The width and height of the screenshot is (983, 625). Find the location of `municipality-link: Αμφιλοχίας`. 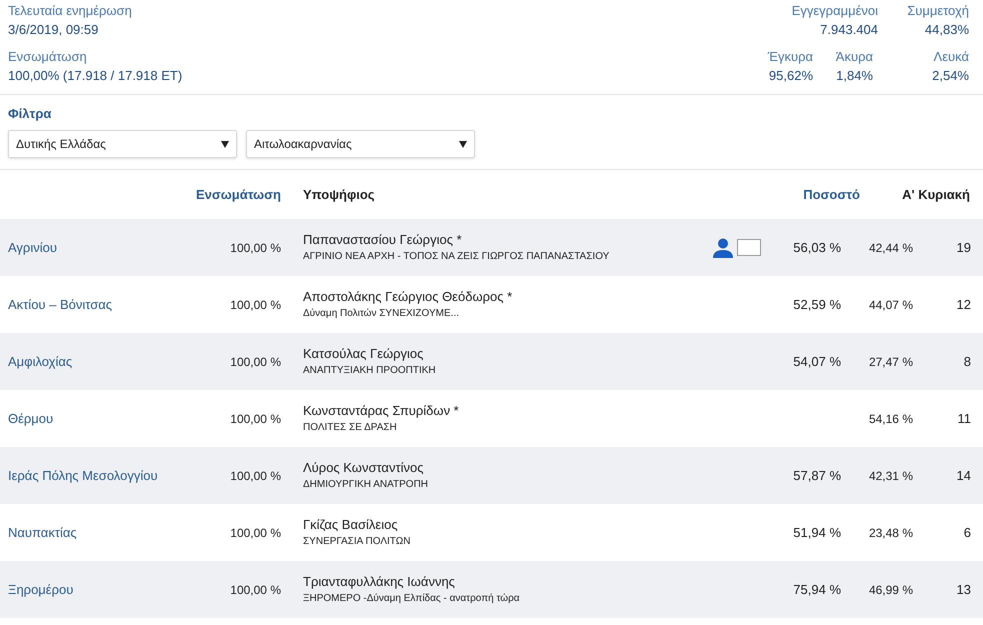

municipality-link: Αμφιλοχίας is located at coordinates (100, 362).